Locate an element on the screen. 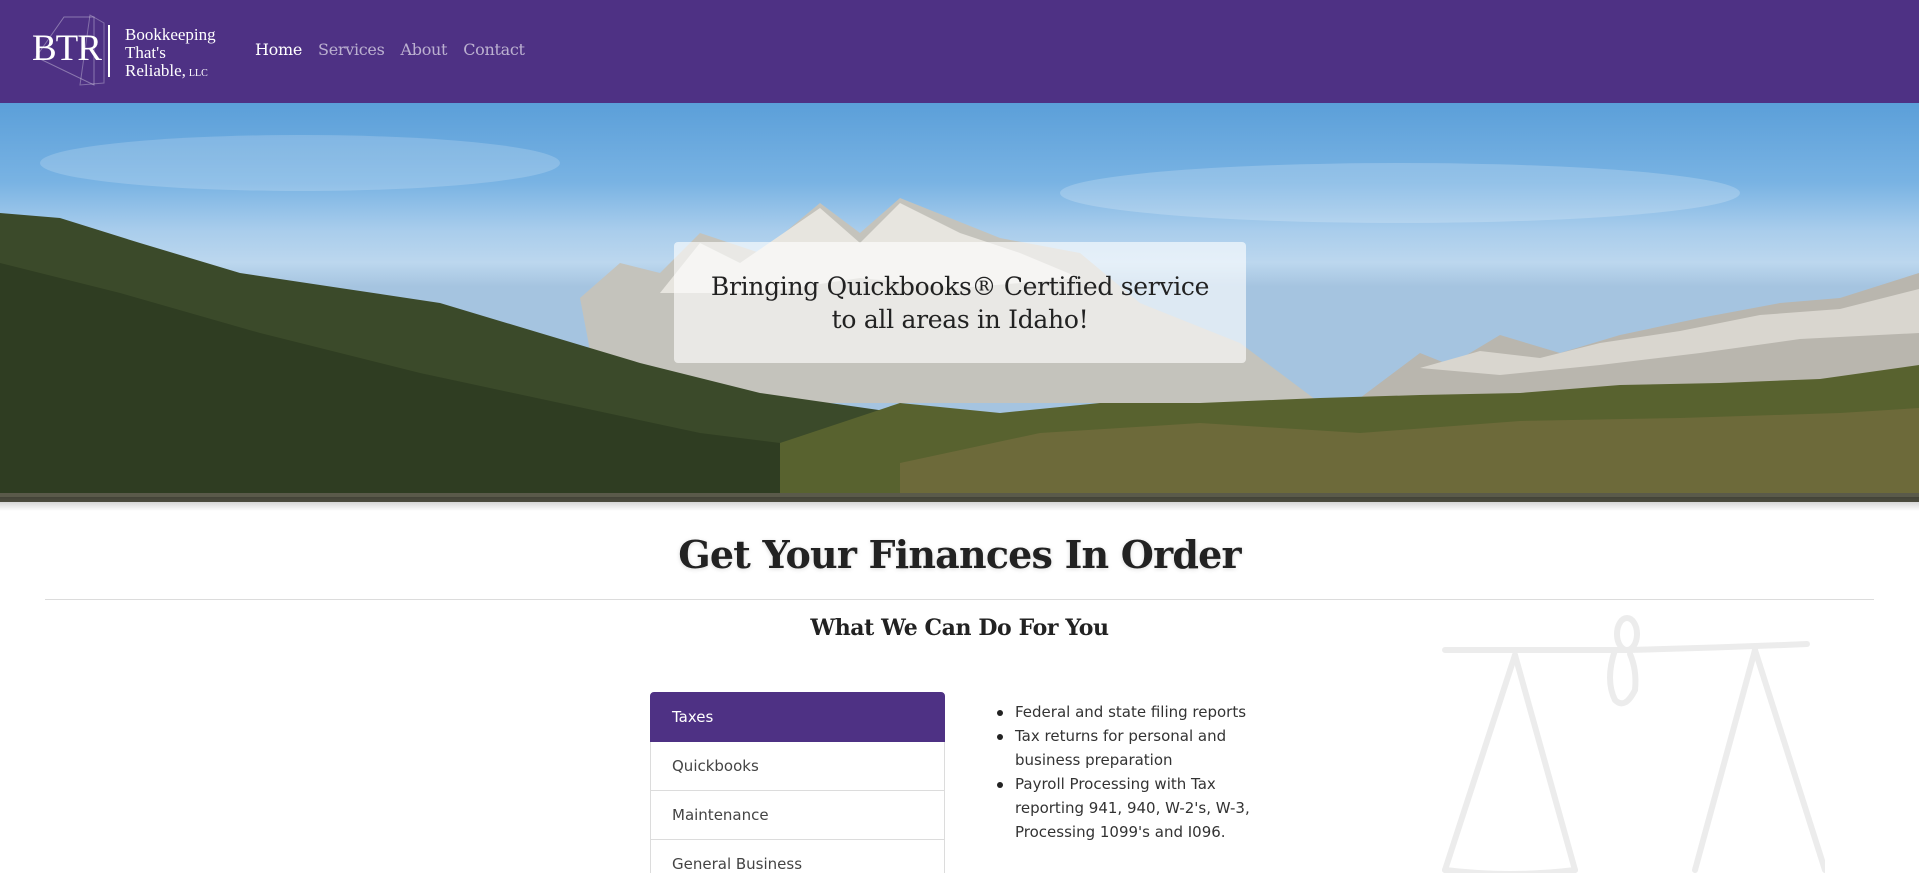  brand-initials: BTR is located at coordinates (67, 48).